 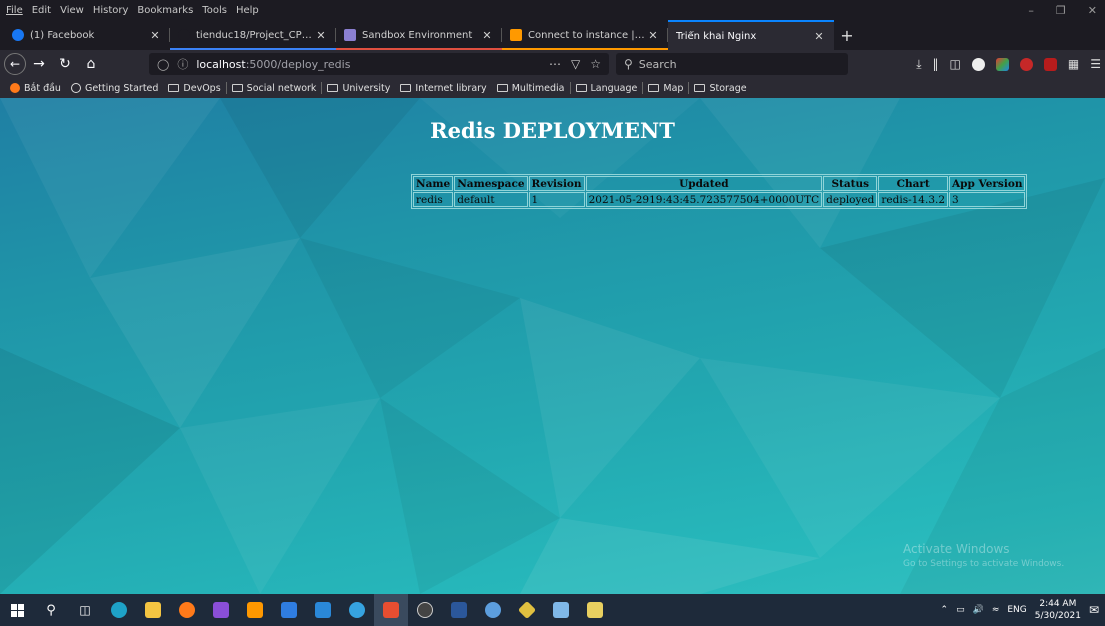 I want to click on wifi-icon: ≈, so click(x=996, y=610).